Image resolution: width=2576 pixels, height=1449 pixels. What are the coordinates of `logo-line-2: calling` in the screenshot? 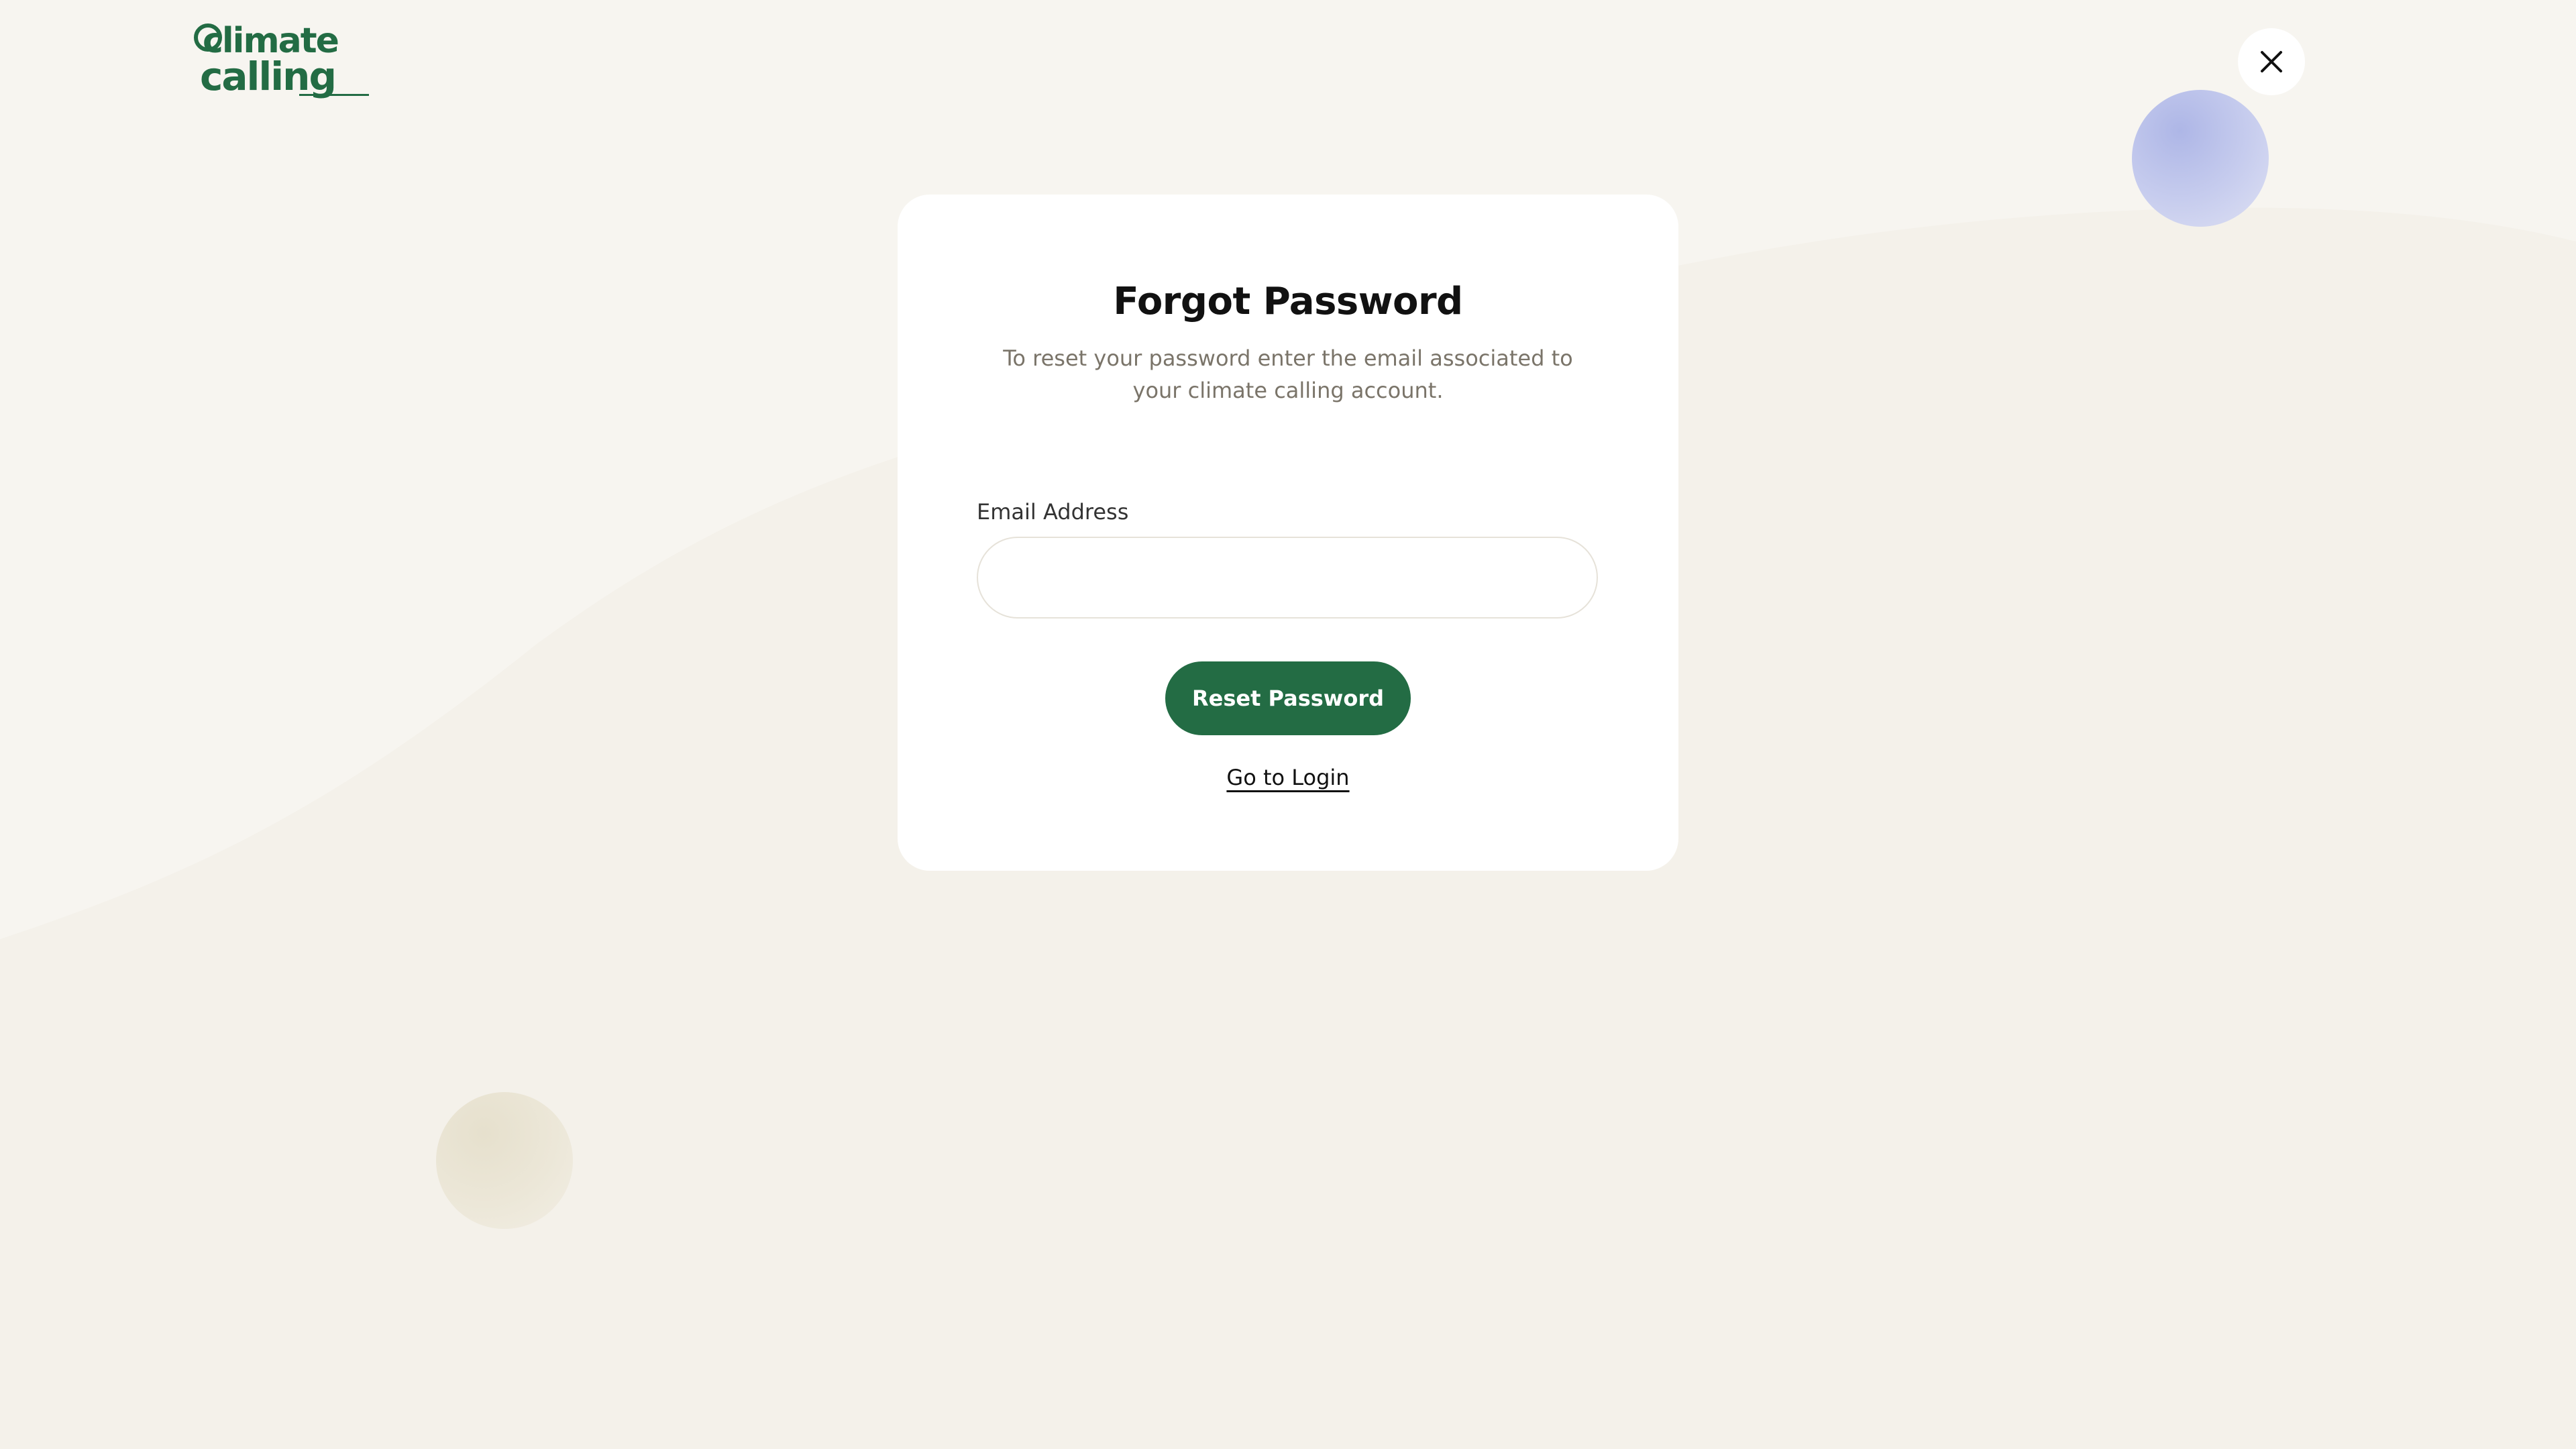 It's located at (267, 76).